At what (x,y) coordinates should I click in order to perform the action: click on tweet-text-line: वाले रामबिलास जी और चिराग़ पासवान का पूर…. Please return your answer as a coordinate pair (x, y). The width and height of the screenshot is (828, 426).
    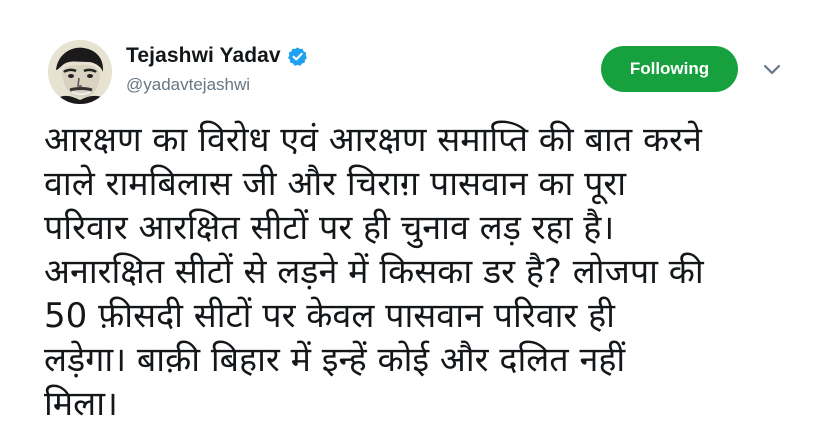
    Looking at the image, I should click on (335, 184).